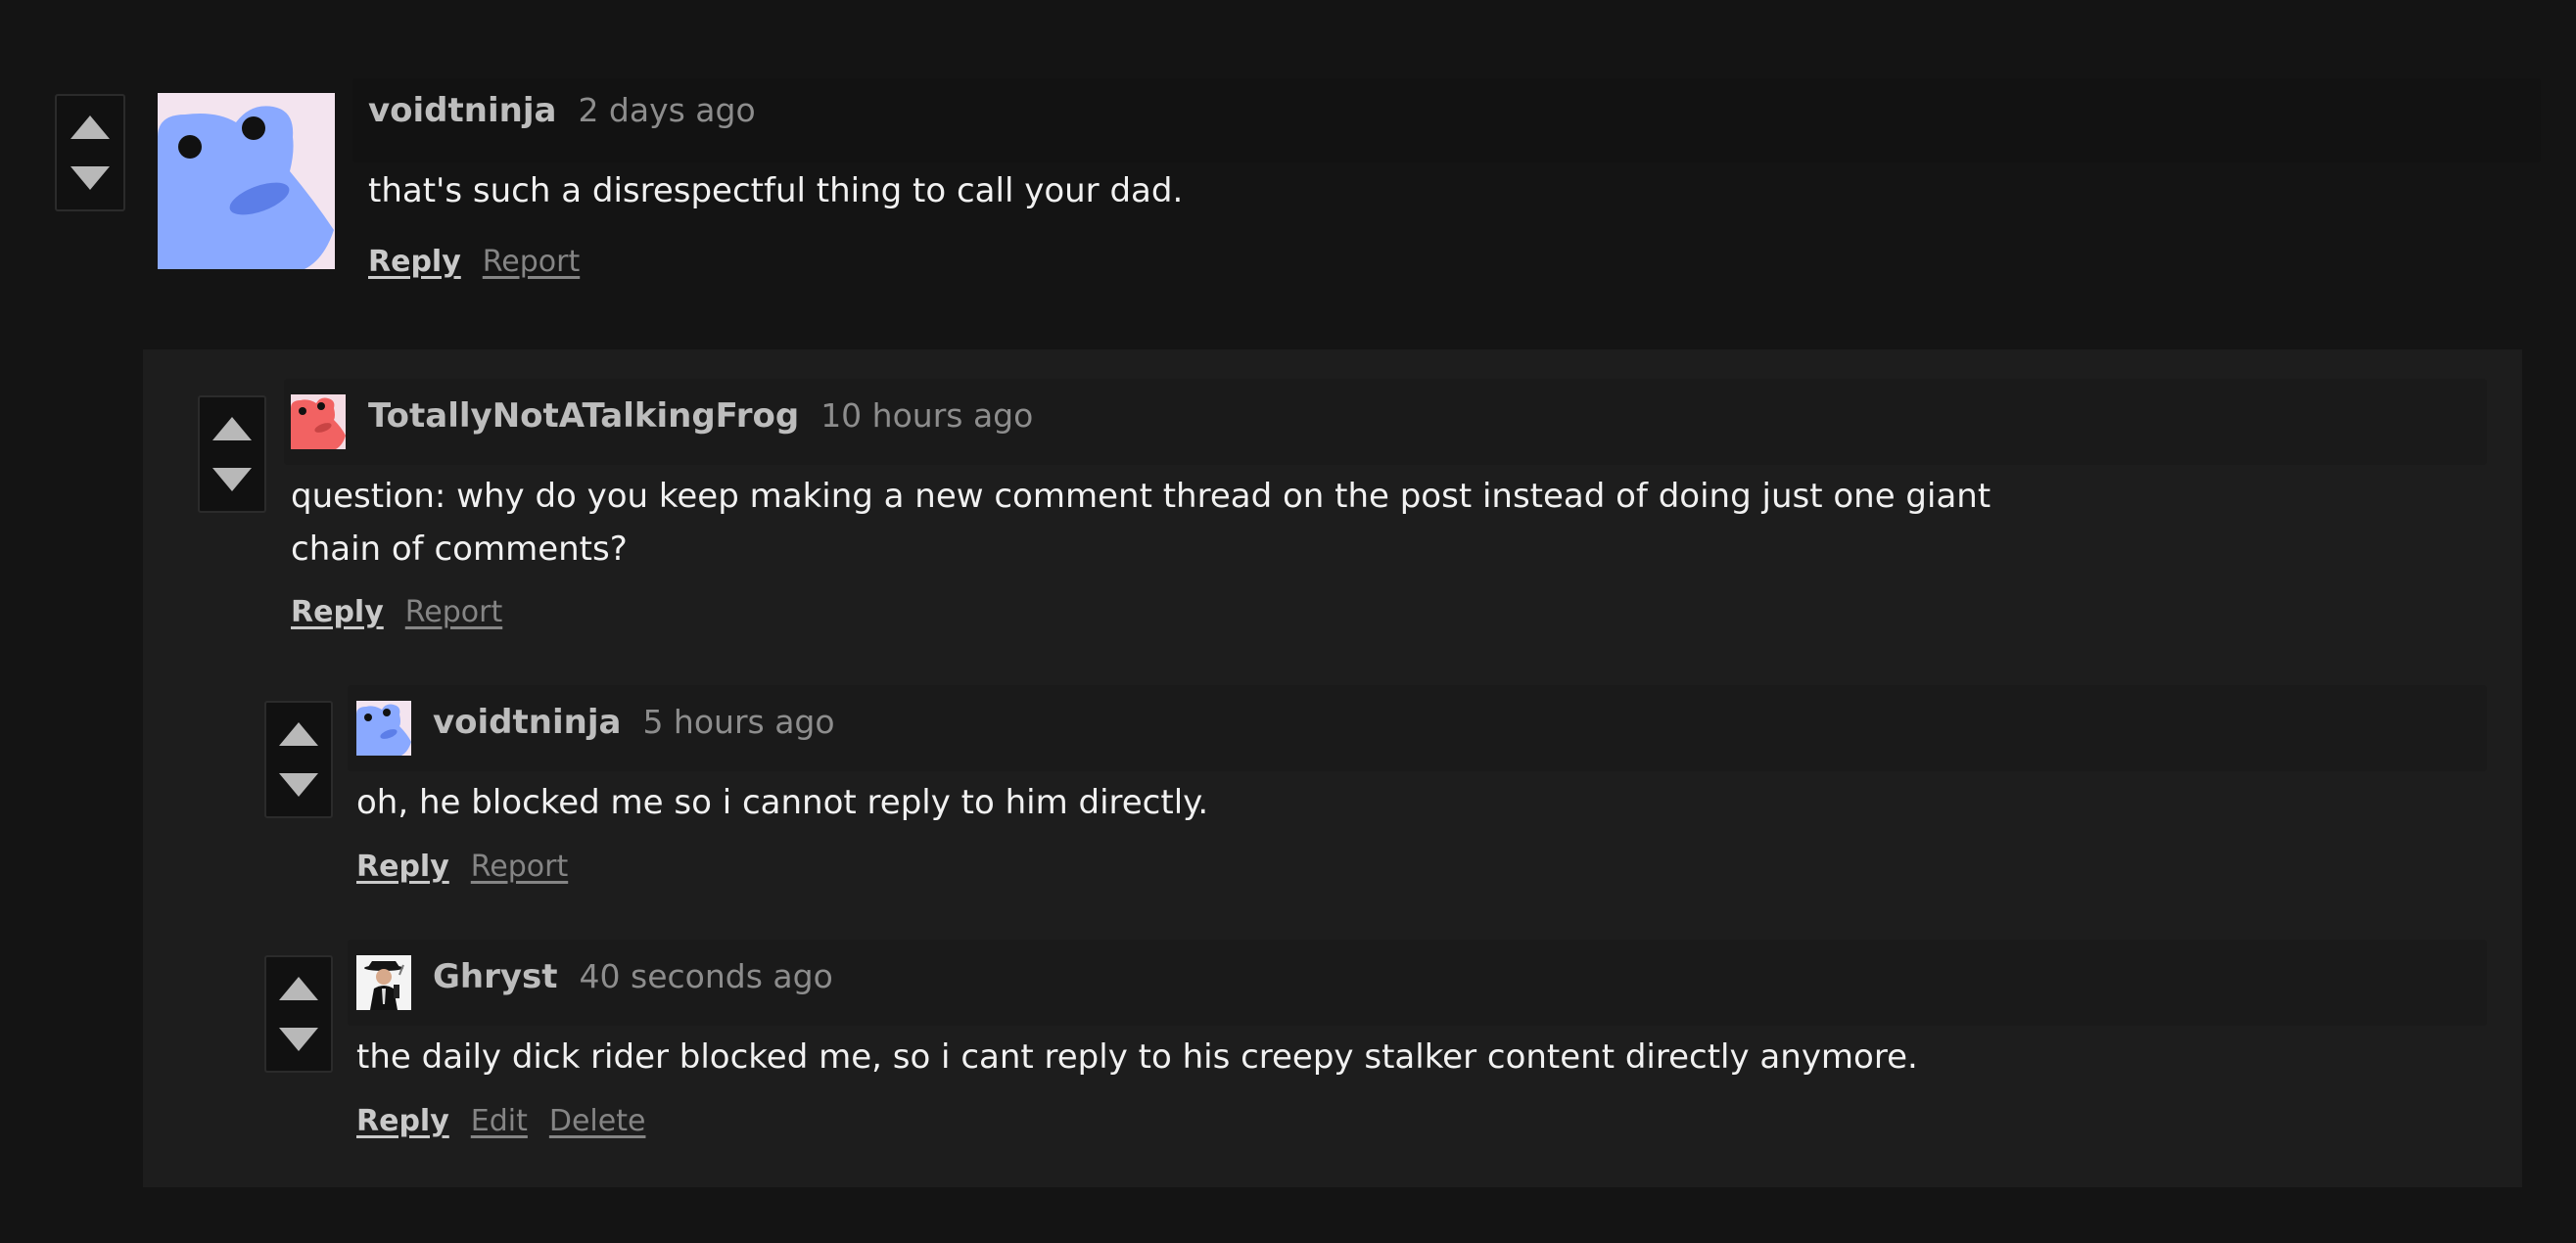  Describe the element at coordinates (562, 111) in the screenshot. I see `comment-header: voidtninja 2 days ago` at that location.